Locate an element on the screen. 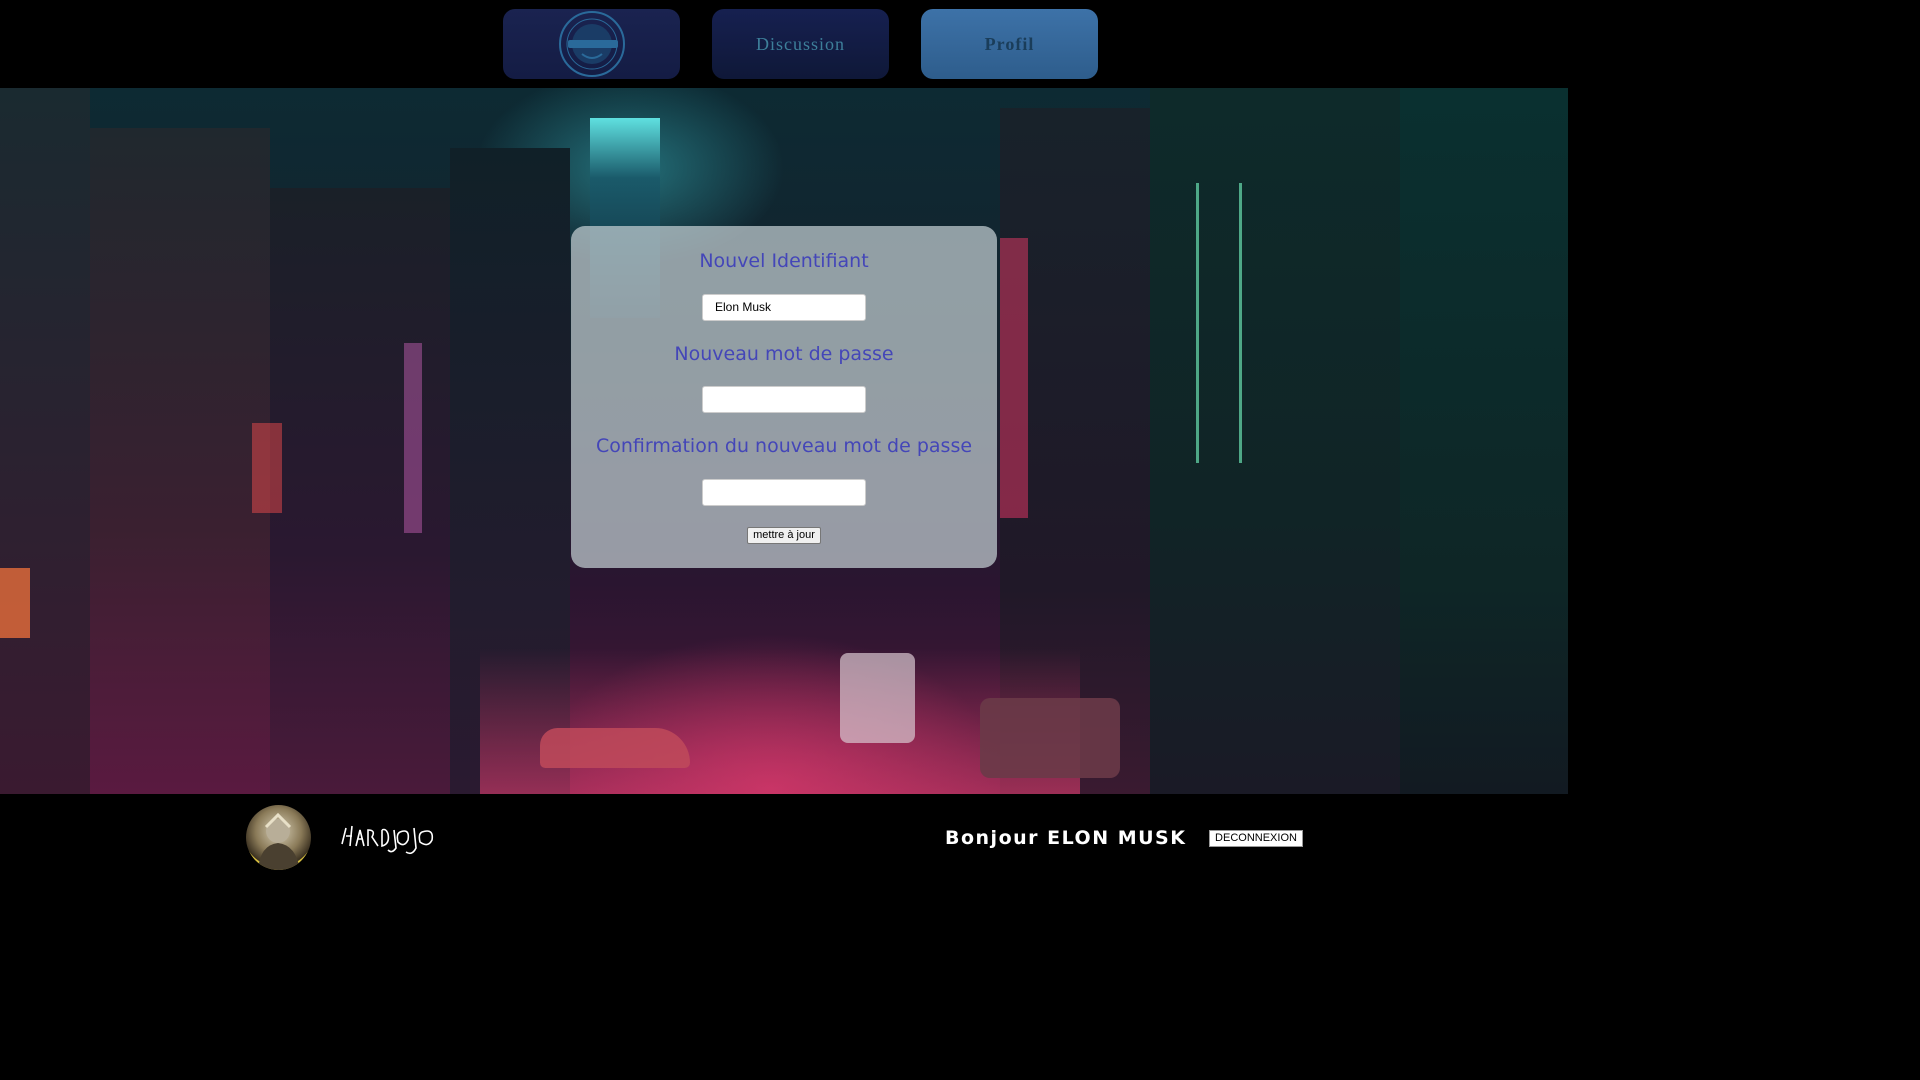  building-left-inner is located at coordinates (360, 491).